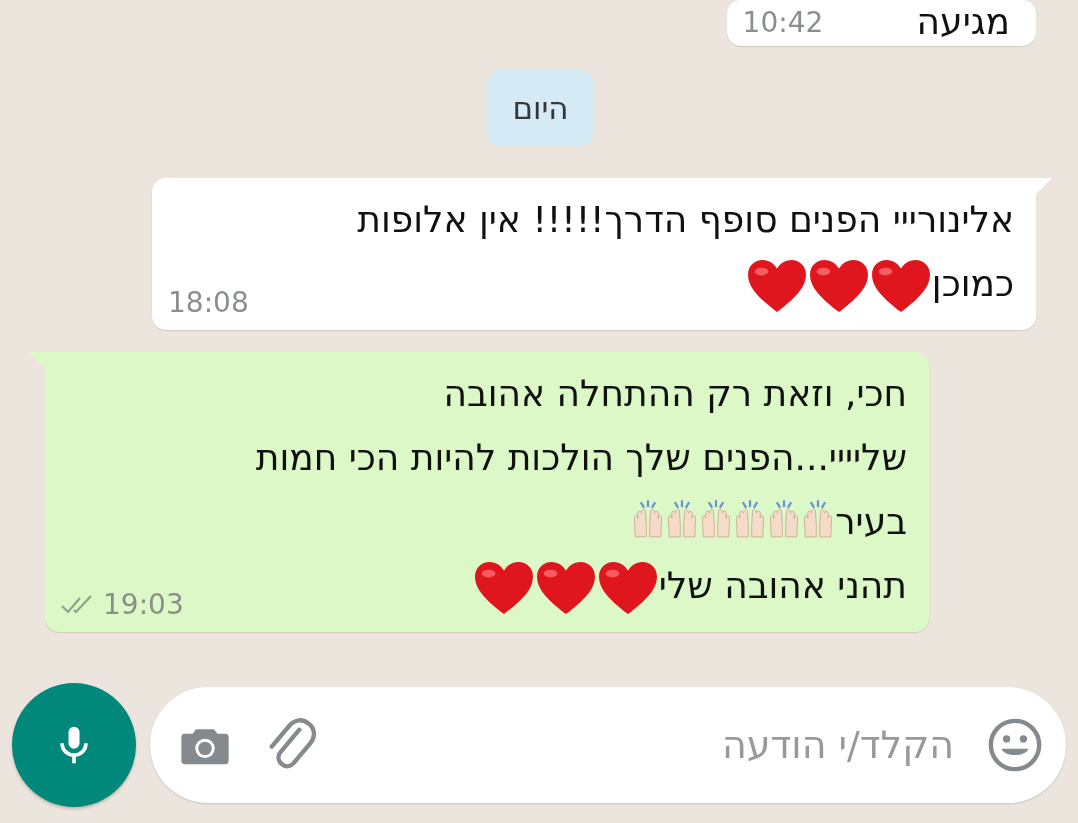 The image size is (1078, 823). What do you see at coordinates (972, 284) in the screenshot?
I see `message-text: כמוכן` at bounding box center [972, 284].